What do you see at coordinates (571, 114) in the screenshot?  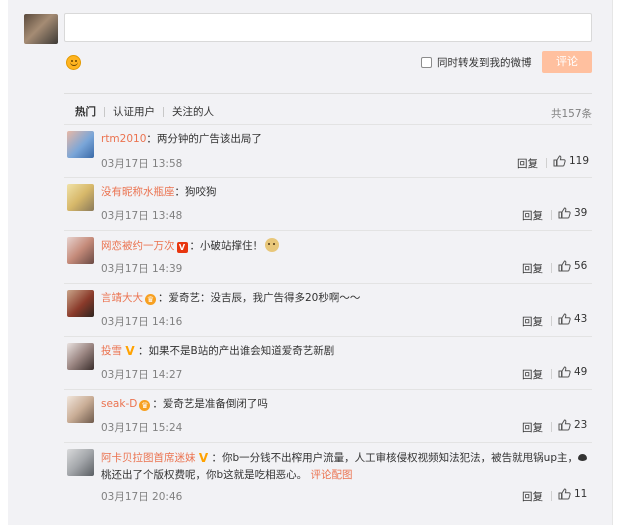 I see `comment-total-count: 共157条` at bounding box center [571, 114].